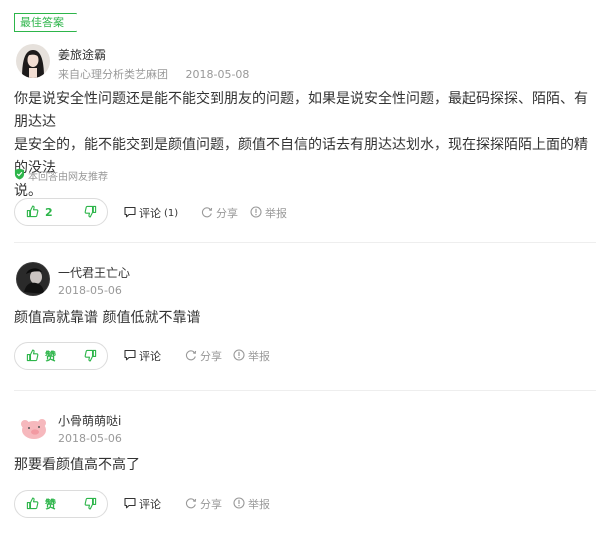 Image resolution: width=600 pixels, height=535 pixels. I want to click on comment-button: 评论 (1), so click(151, 213).